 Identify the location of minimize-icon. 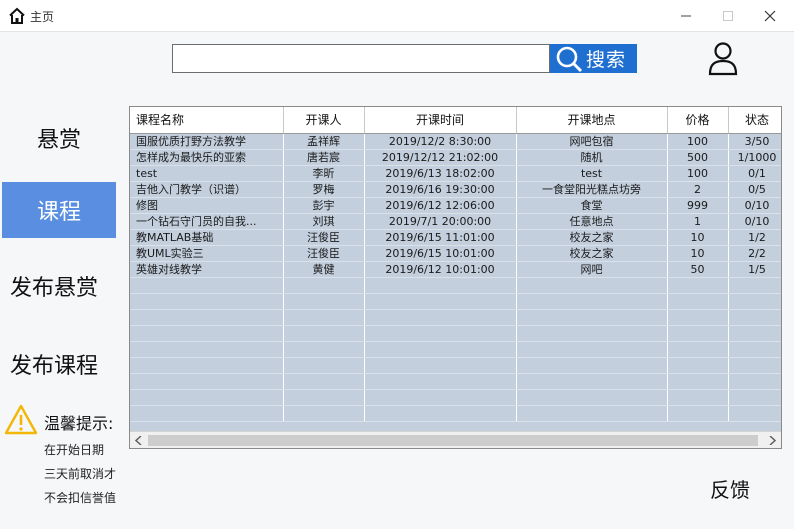
(686, 16).